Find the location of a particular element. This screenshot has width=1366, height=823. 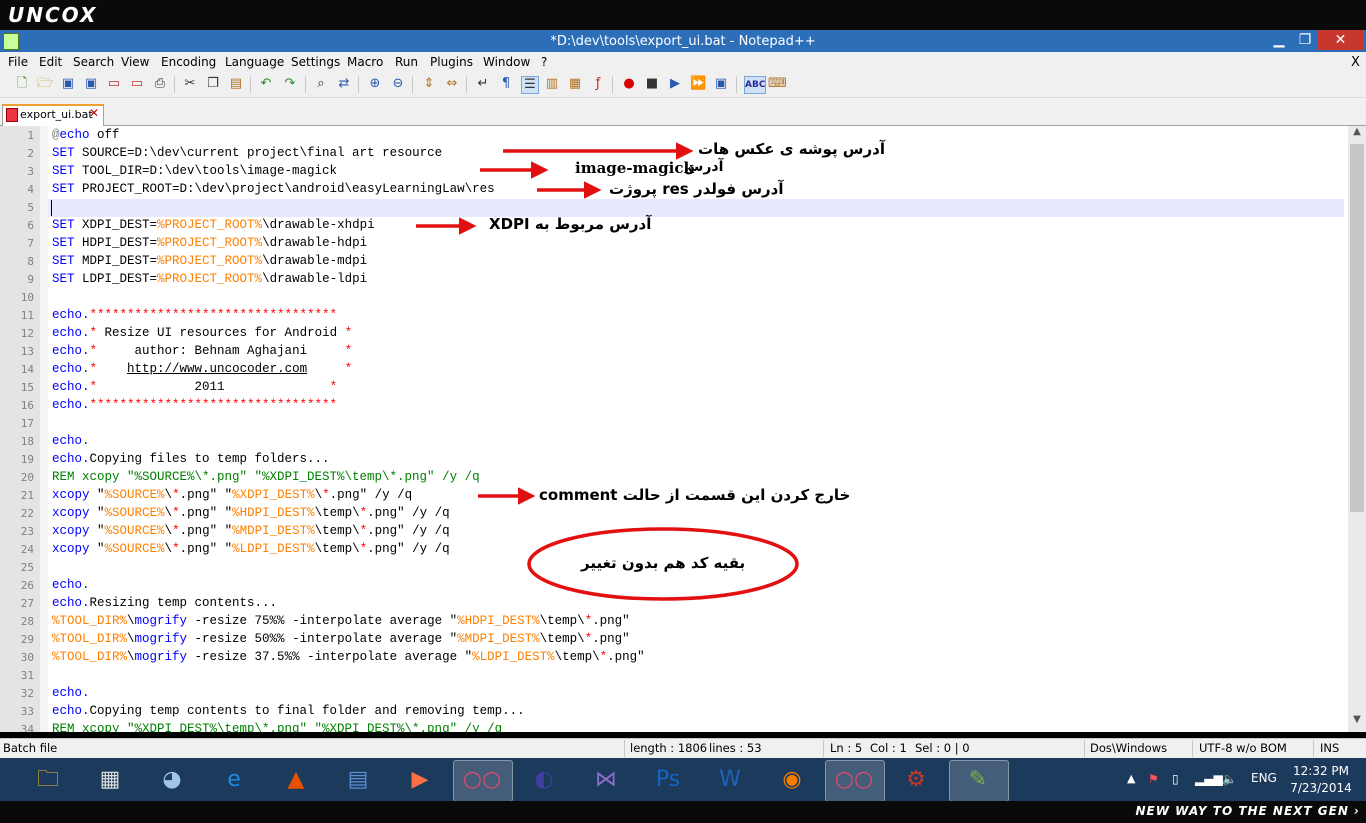

matlab-icon: ▲ is located at coordinates (296, 779).